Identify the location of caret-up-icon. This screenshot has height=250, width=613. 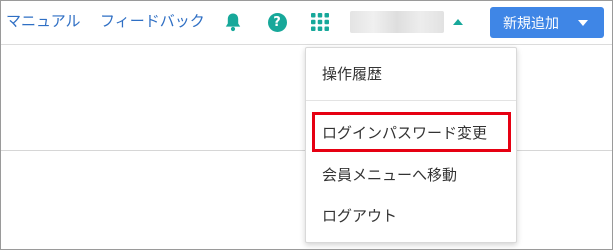
(458, 22).